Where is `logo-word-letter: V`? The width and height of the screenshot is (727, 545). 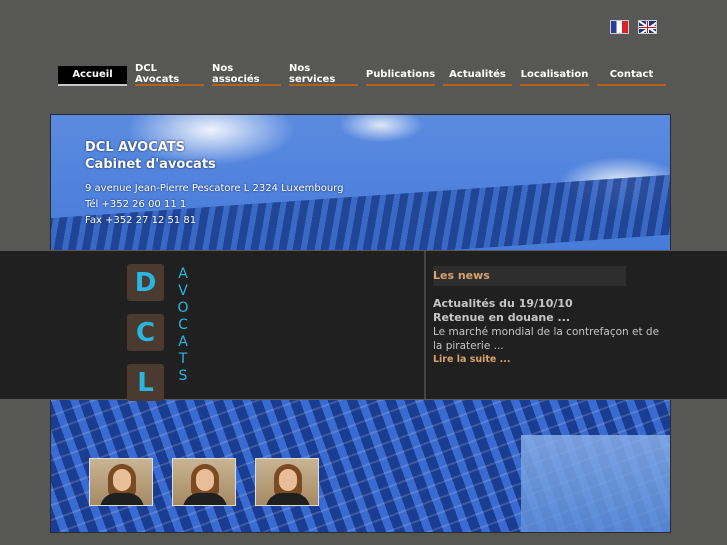 logo-word-letter: V is located at coordinates (183, 291).